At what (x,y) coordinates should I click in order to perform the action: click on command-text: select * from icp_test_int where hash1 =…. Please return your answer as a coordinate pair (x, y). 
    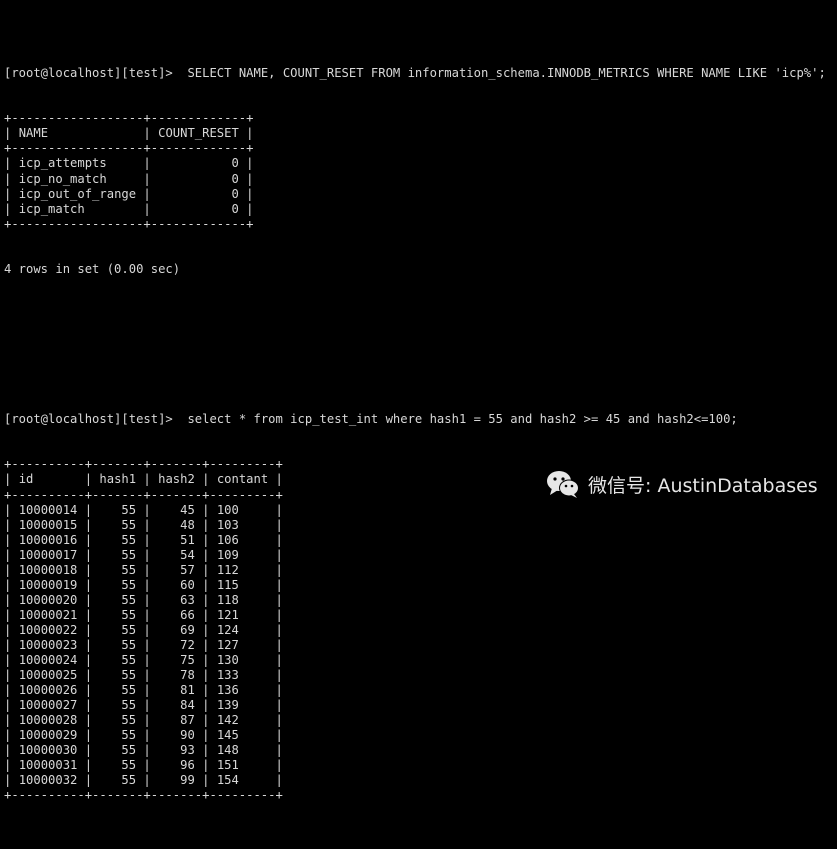
    Looking at the image, I should click on (462, 419).